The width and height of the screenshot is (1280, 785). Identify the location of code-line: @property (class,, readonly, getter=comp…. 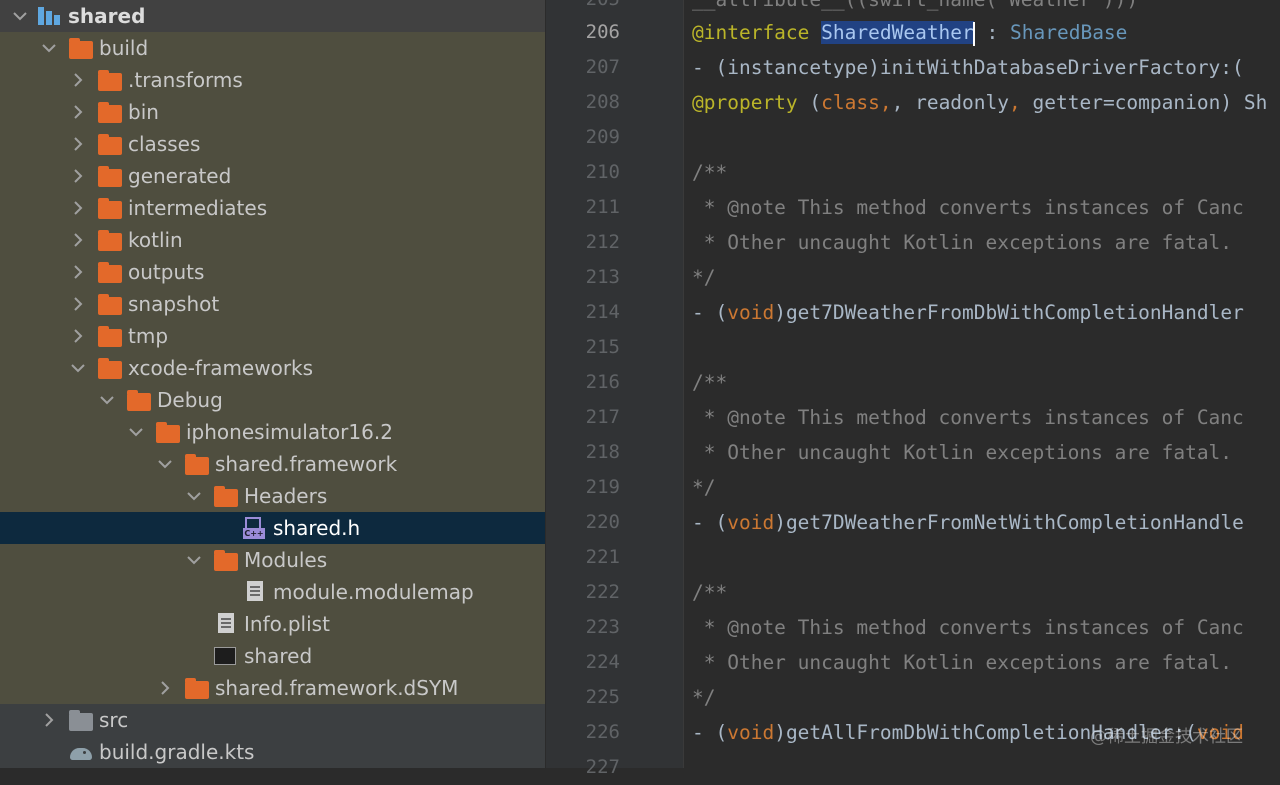
(980, 102).